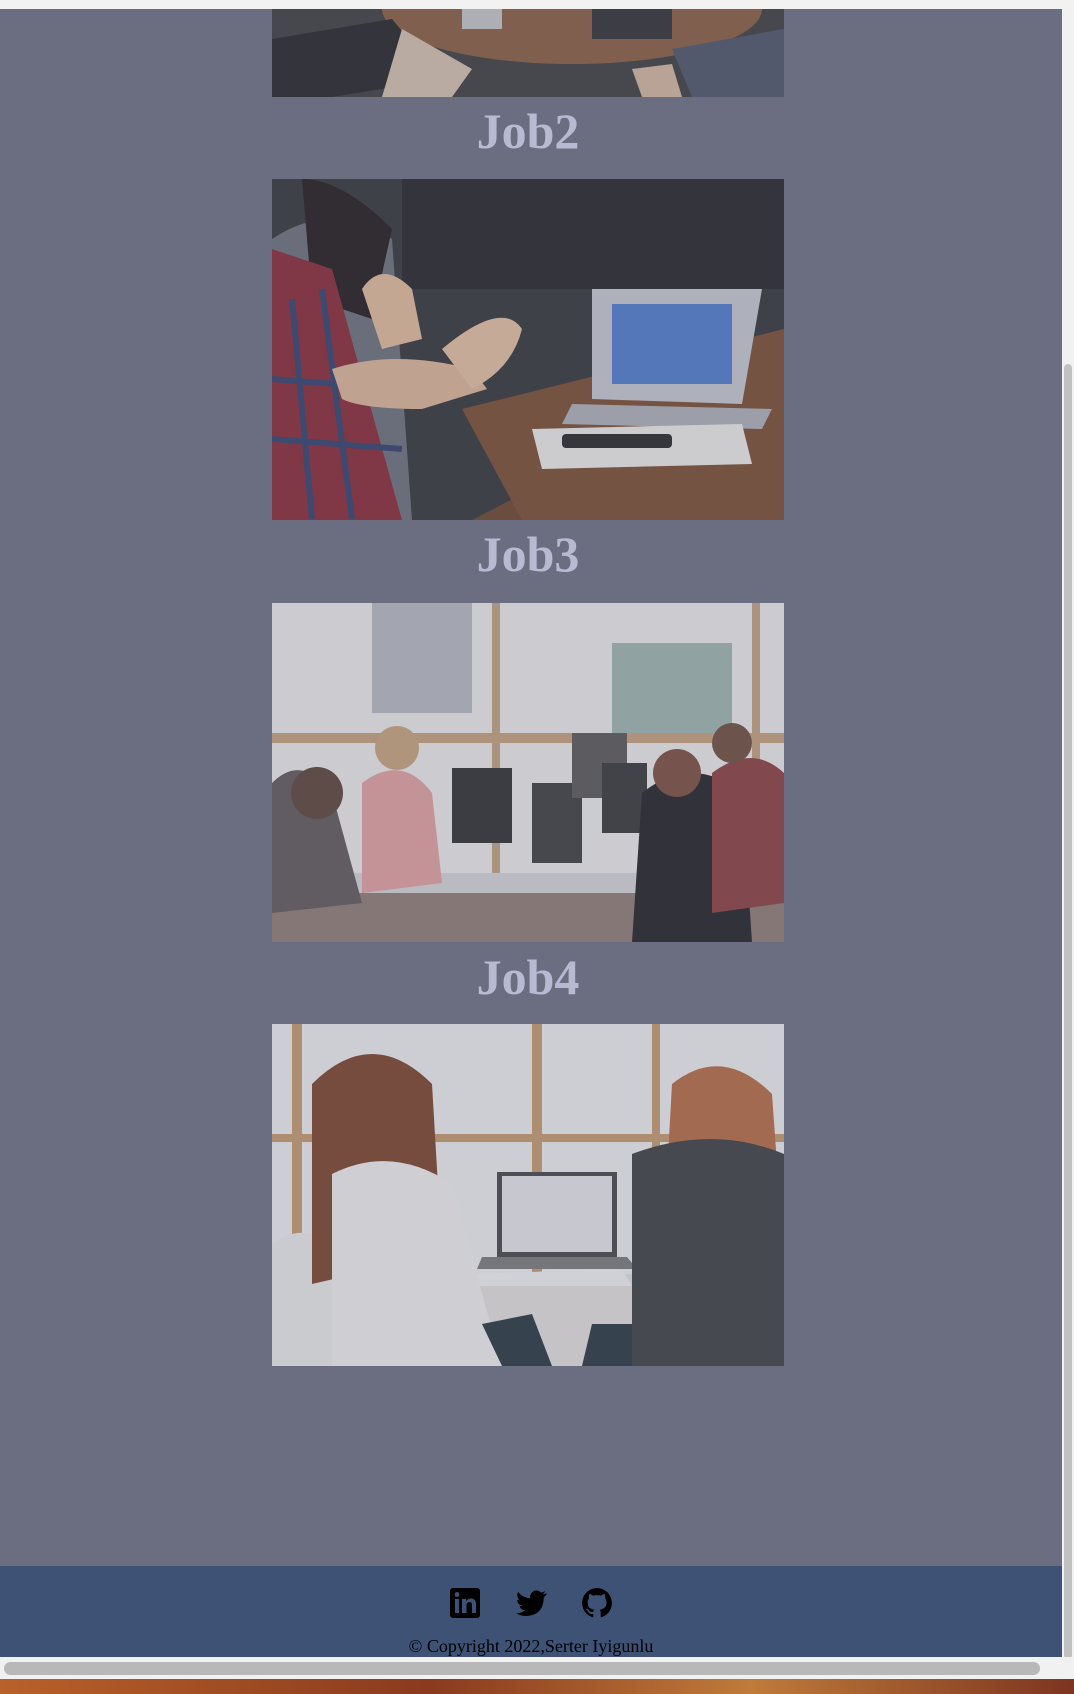 This screenshot has height=1694, width=1074. What do you see at coordinates (528, 1195) in the screenshot?
I see `two-women-laptop-photo` at bounding box center [528, 1195].